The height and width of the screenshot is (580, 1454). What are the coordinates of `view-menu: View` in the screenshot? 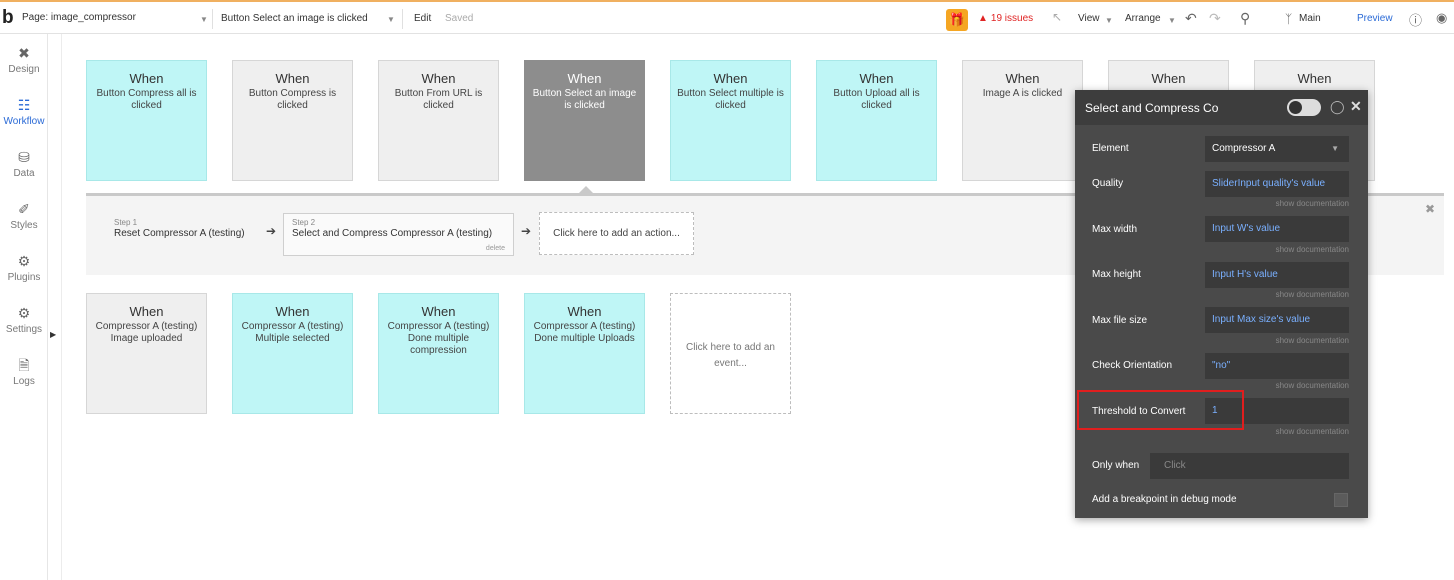 It's located at (1089, 18).